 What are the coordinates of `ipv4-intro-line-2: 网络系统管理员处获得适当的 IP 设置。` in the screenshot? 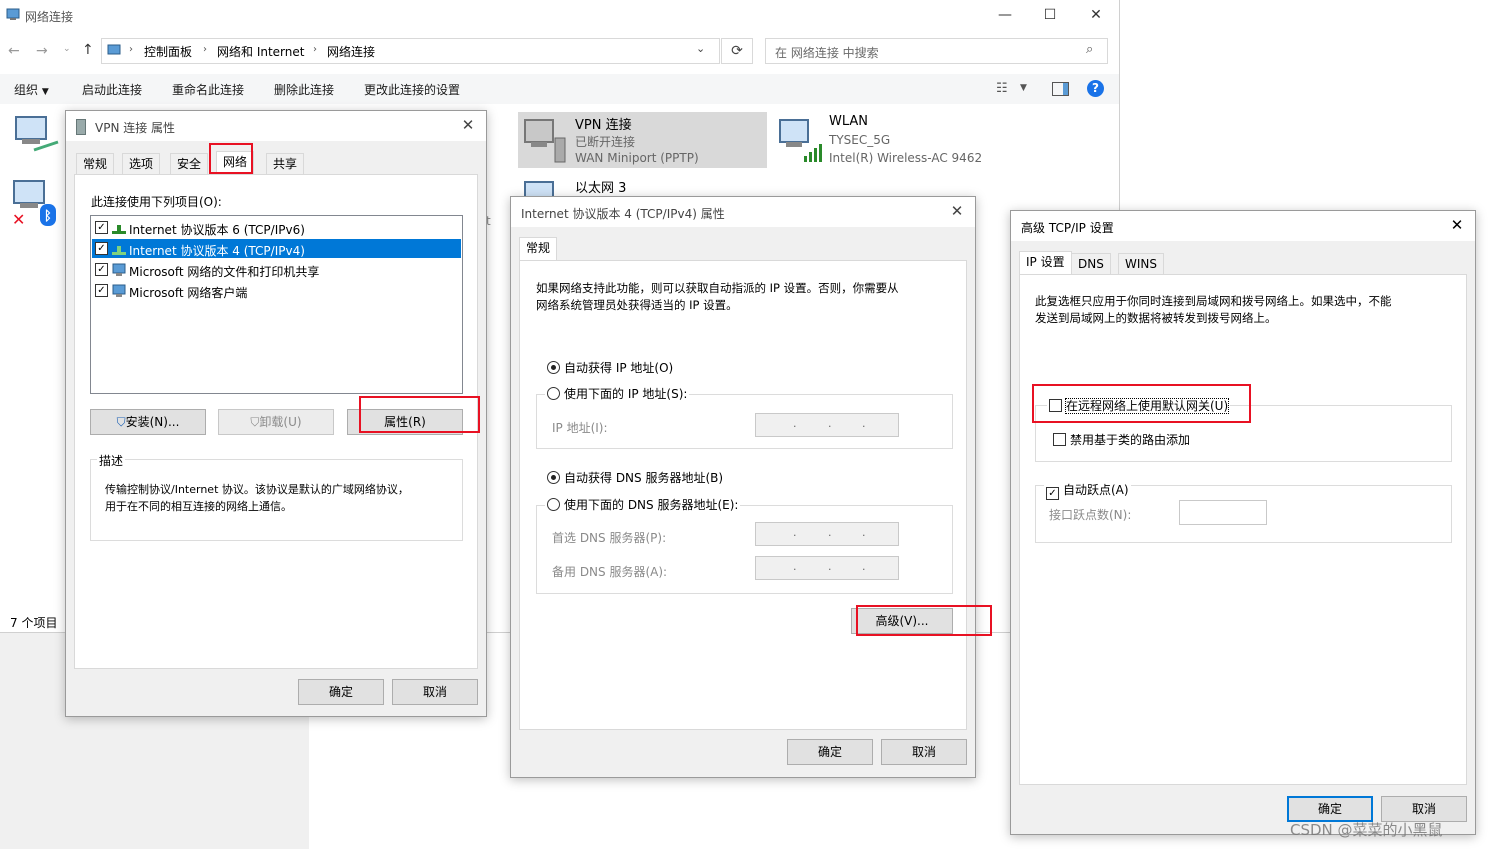 It's located at (637, 305).